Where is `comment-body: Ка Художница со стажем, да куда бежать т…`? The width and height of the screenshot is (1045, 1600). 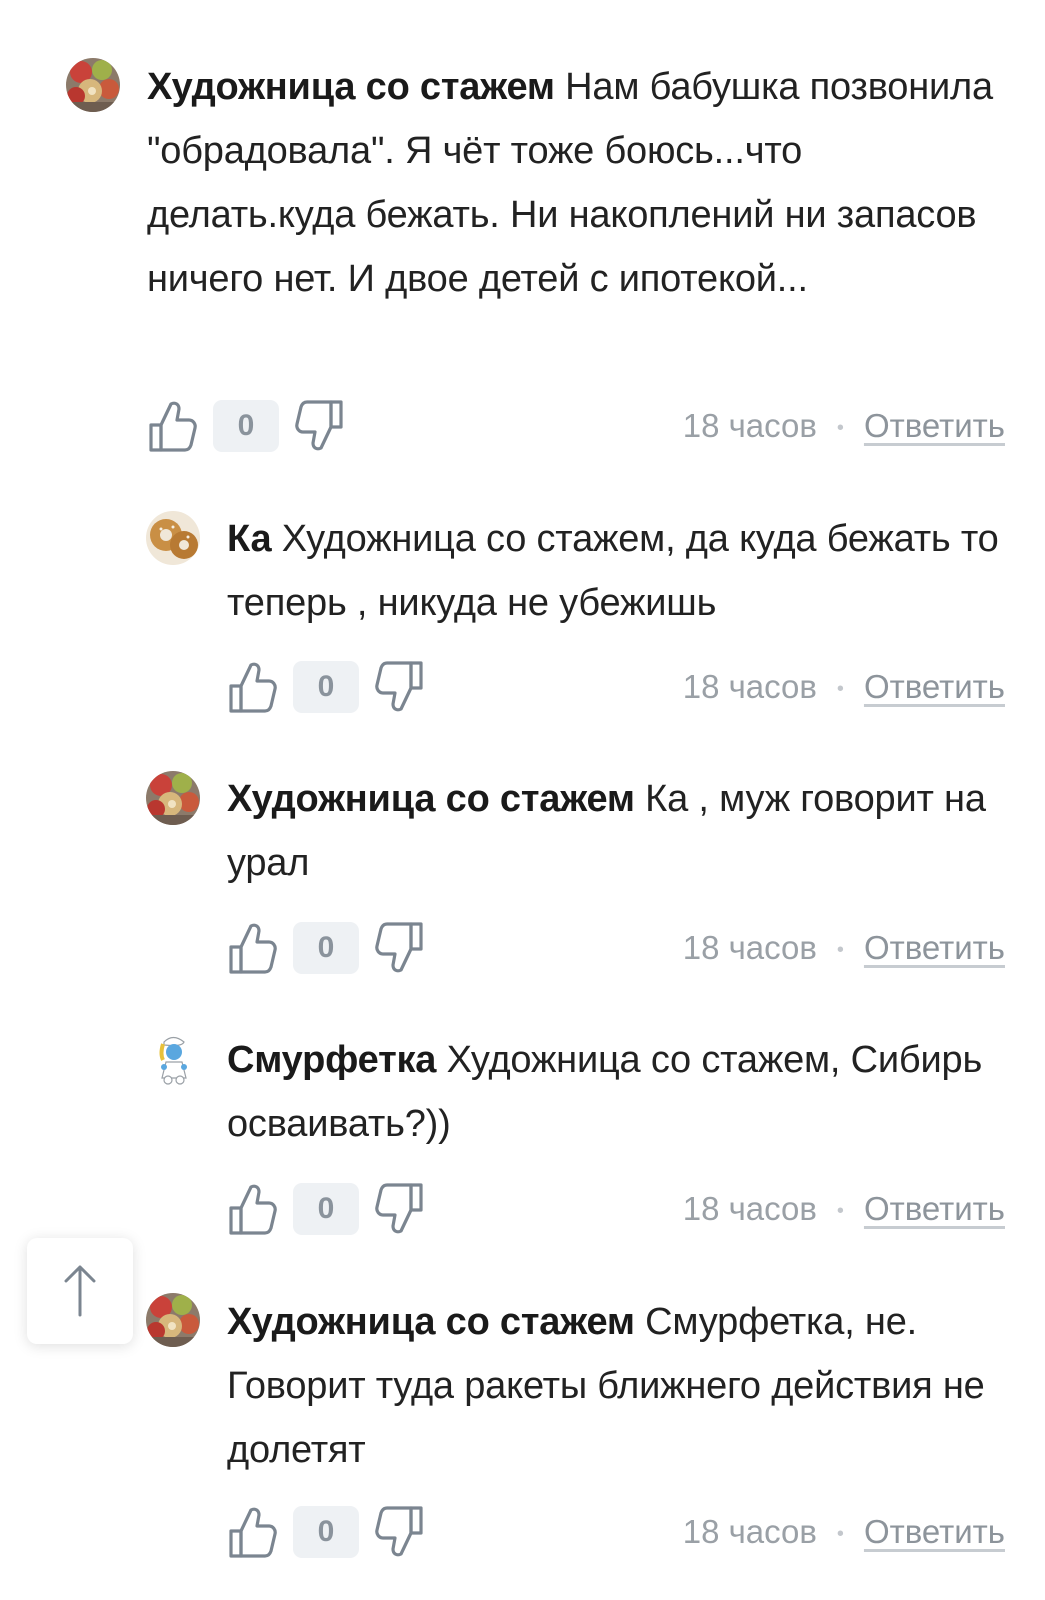
comment-body: Ка Художница со стажем, да куда бежать т… is located at coordinates (616, 571).